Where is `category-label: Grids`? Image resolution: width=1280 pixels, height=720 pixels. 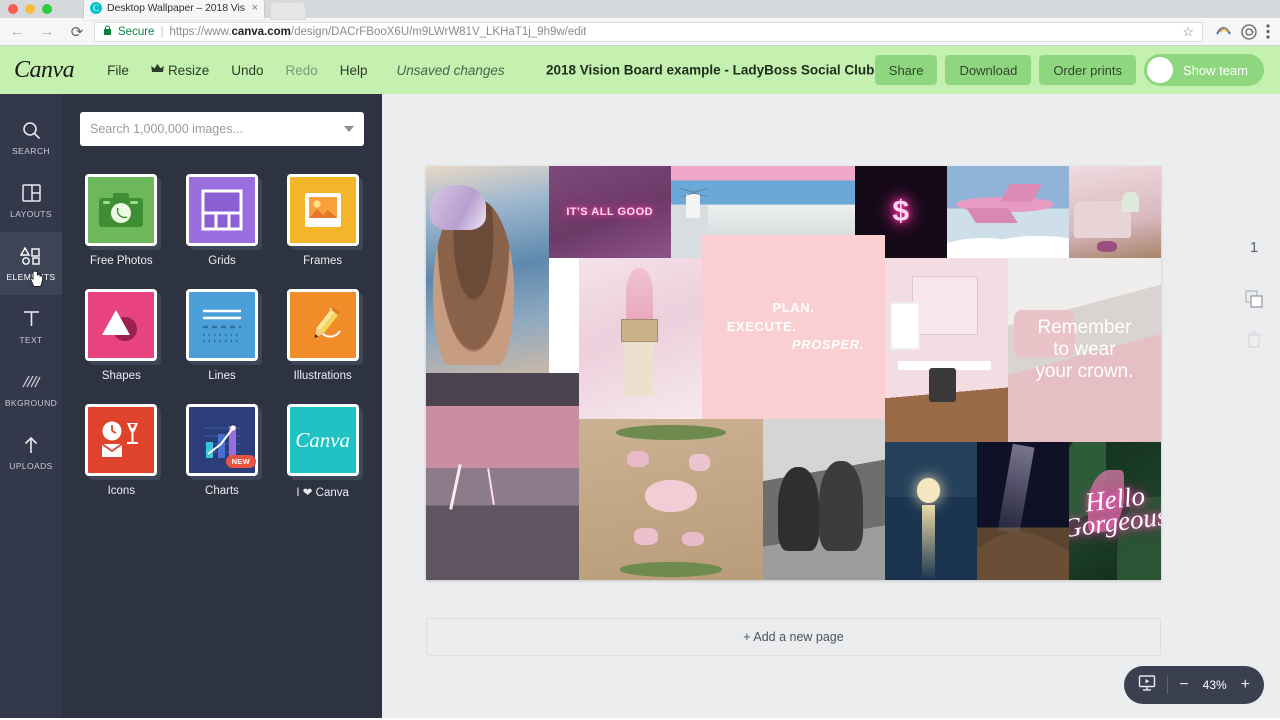
category-label: Grids is located at coordinates (222, 261).